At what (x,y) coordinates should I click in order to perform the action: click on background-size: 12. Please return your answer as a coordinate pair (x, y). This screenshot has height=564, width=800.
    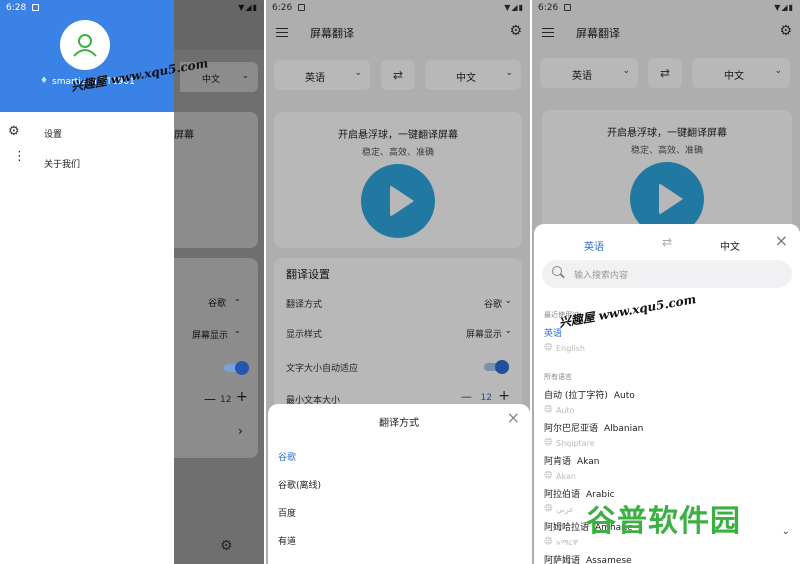
    Looking at the image, I should click on (226, 400).